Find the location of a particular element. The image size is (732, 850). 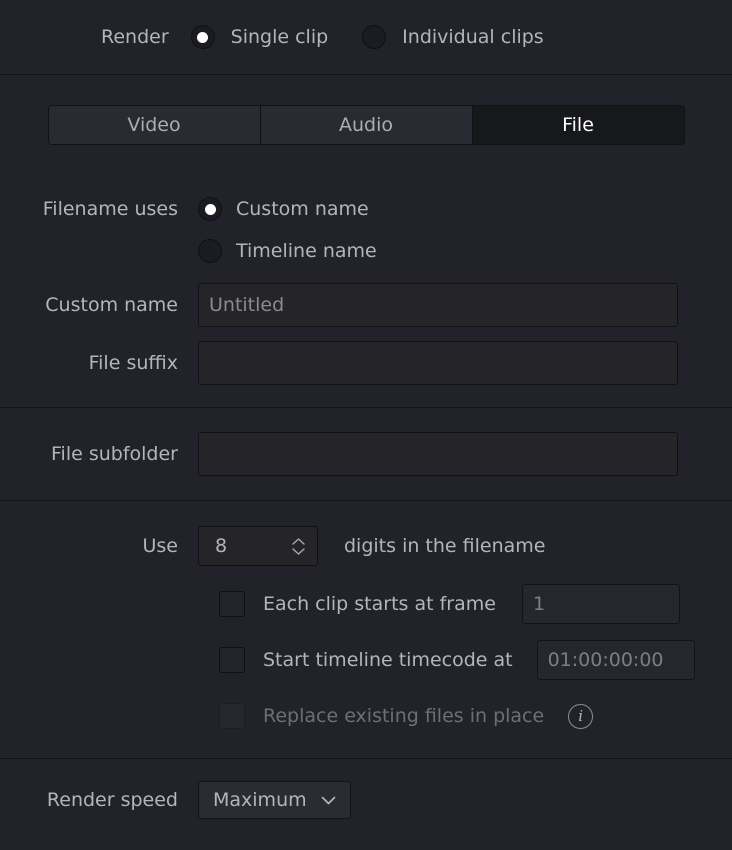

radio-timeline-name-icon is located at coordinates (210, 251).